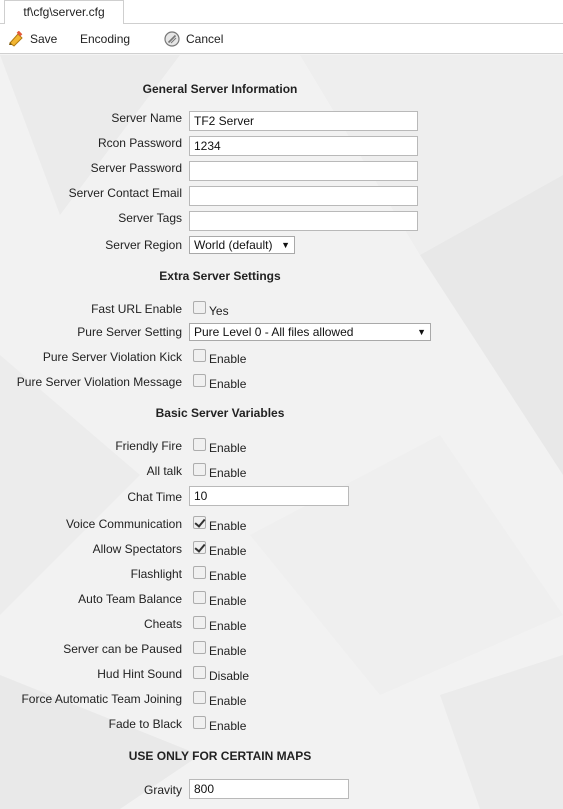  Describe the element at coordinates (143, 245) in the screenshot. I see `server-region-label: Server Region` at that location.